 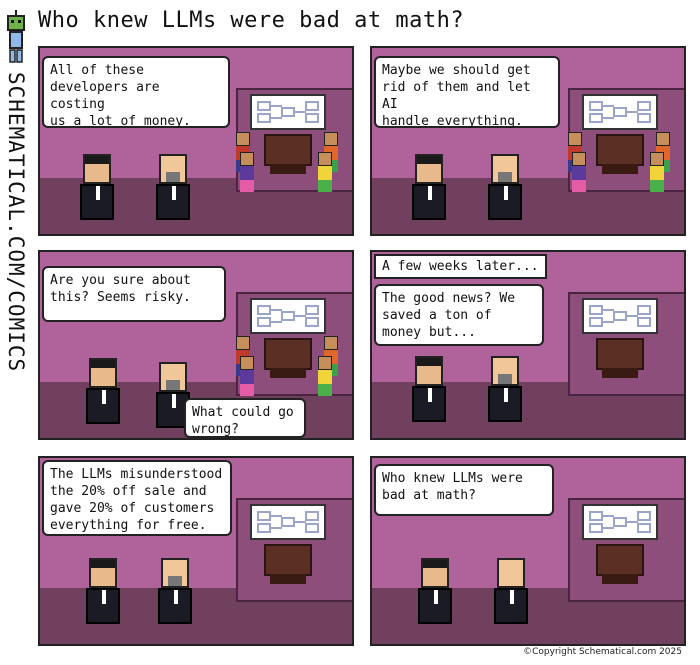 I want to click on comic-panel-6: Who knew LLMs were bad at math?, so click(x=528, y=551).